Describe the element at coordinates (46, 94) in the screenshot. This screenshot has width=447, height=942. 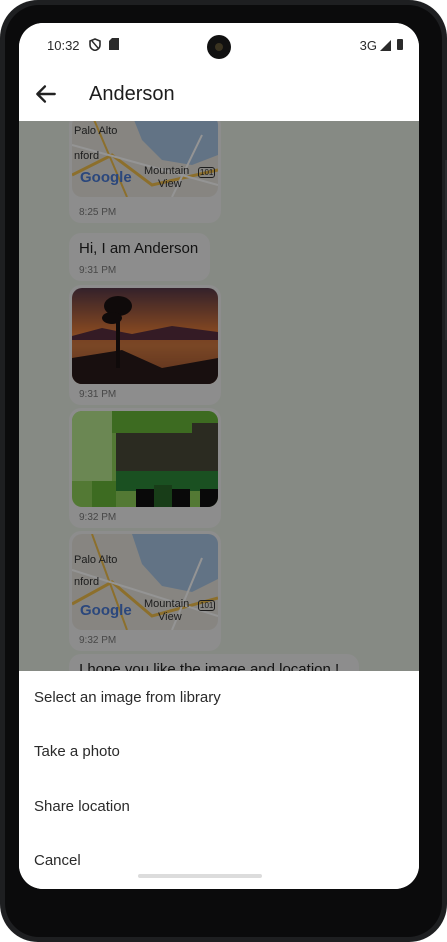
I see `back-arrow-icon` at that location.